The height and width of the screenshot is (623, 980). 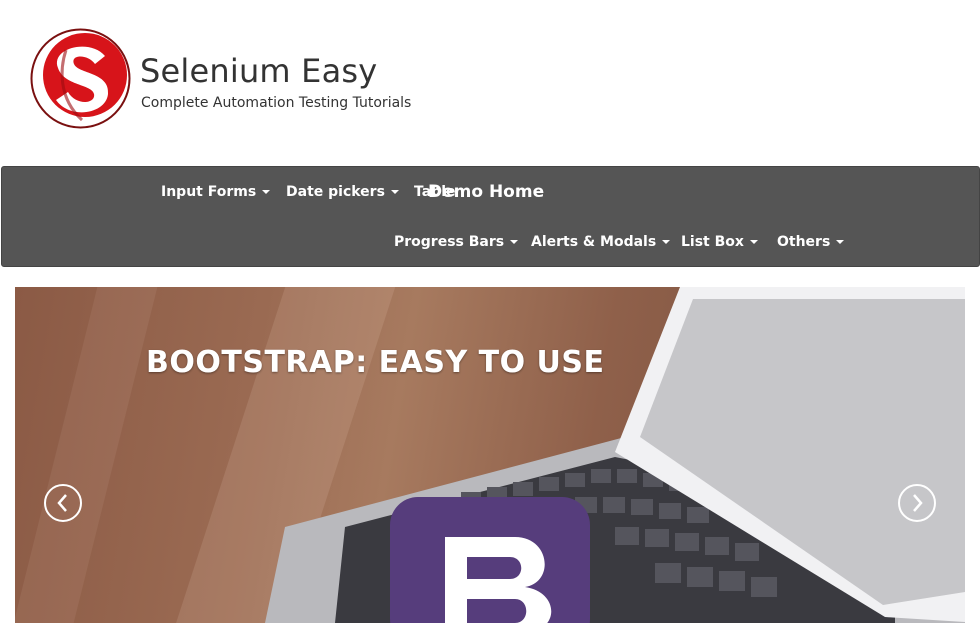 I want to click on carousel-next-button, so click(x=917, y=503).